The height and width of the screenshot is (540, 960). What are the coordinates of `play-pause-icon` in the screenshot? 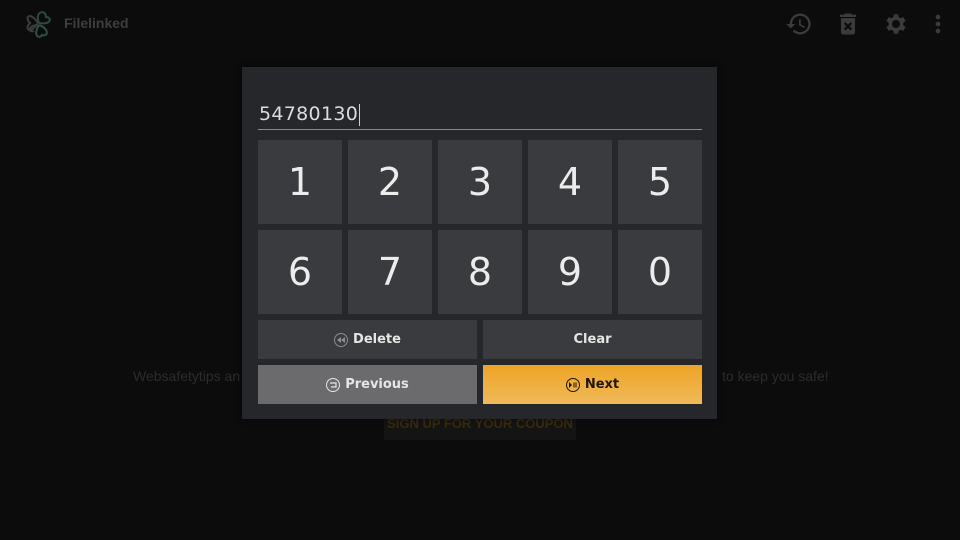 It's located at (572, 384).